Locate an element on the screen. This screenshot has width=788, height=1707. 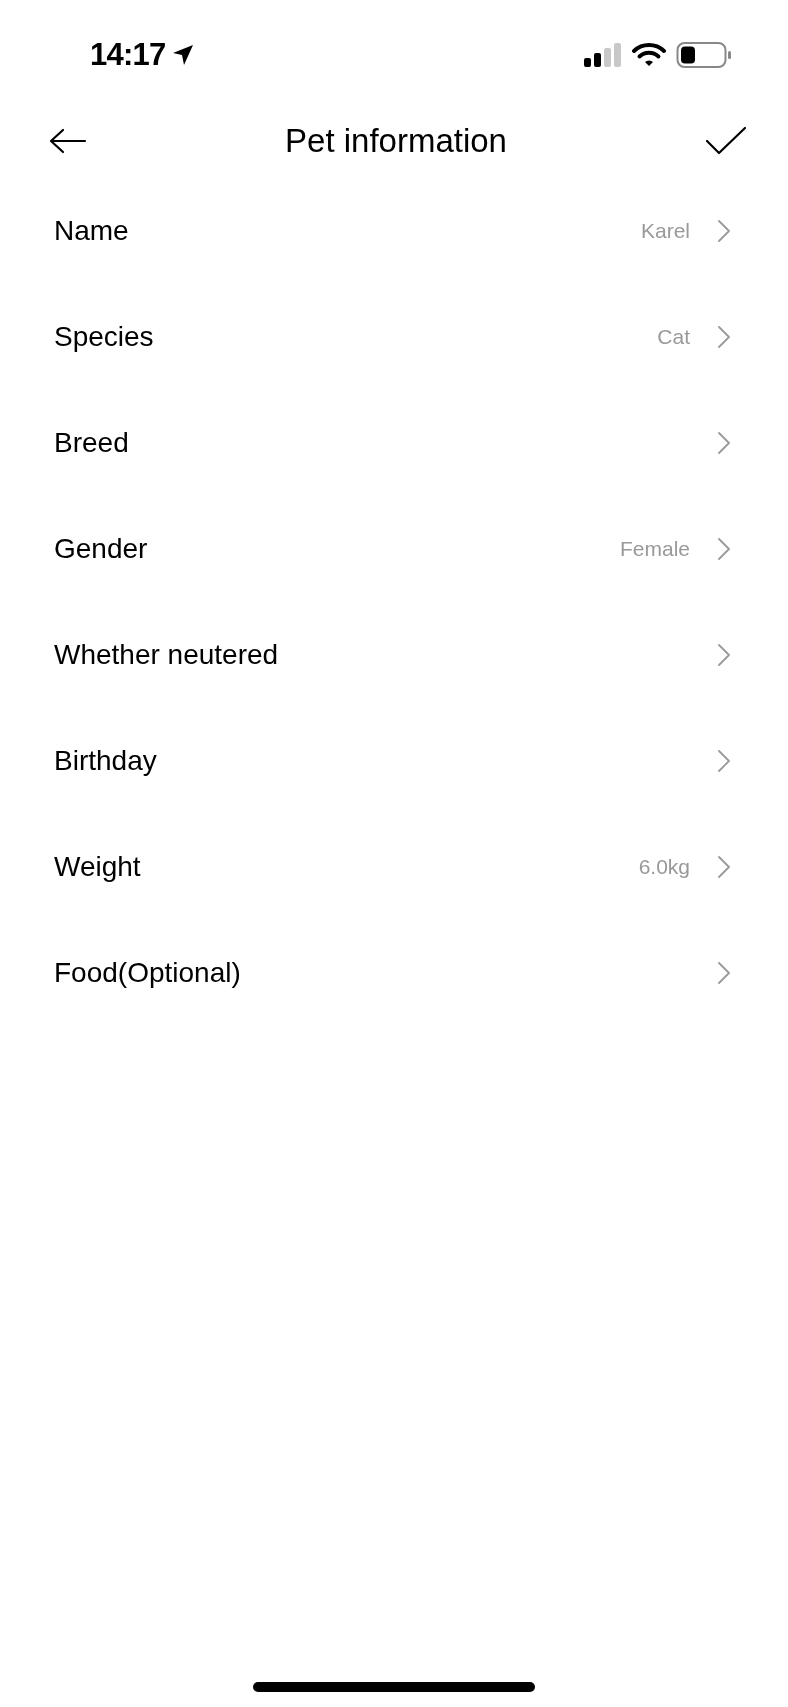
field-value: 6.0kg is located at coordinates (664, 867).